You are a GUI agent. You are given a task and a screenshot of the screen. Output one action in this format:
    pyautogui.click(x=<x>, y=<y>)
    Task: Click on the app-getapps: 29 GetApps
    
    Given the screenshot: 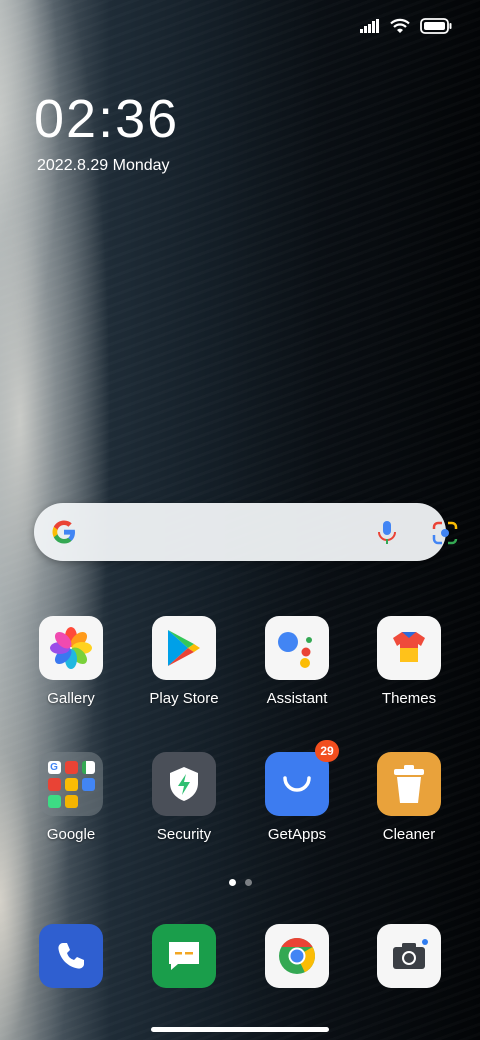 What is the action you would take?
    pyautogui.click(x=297, y=791)
    